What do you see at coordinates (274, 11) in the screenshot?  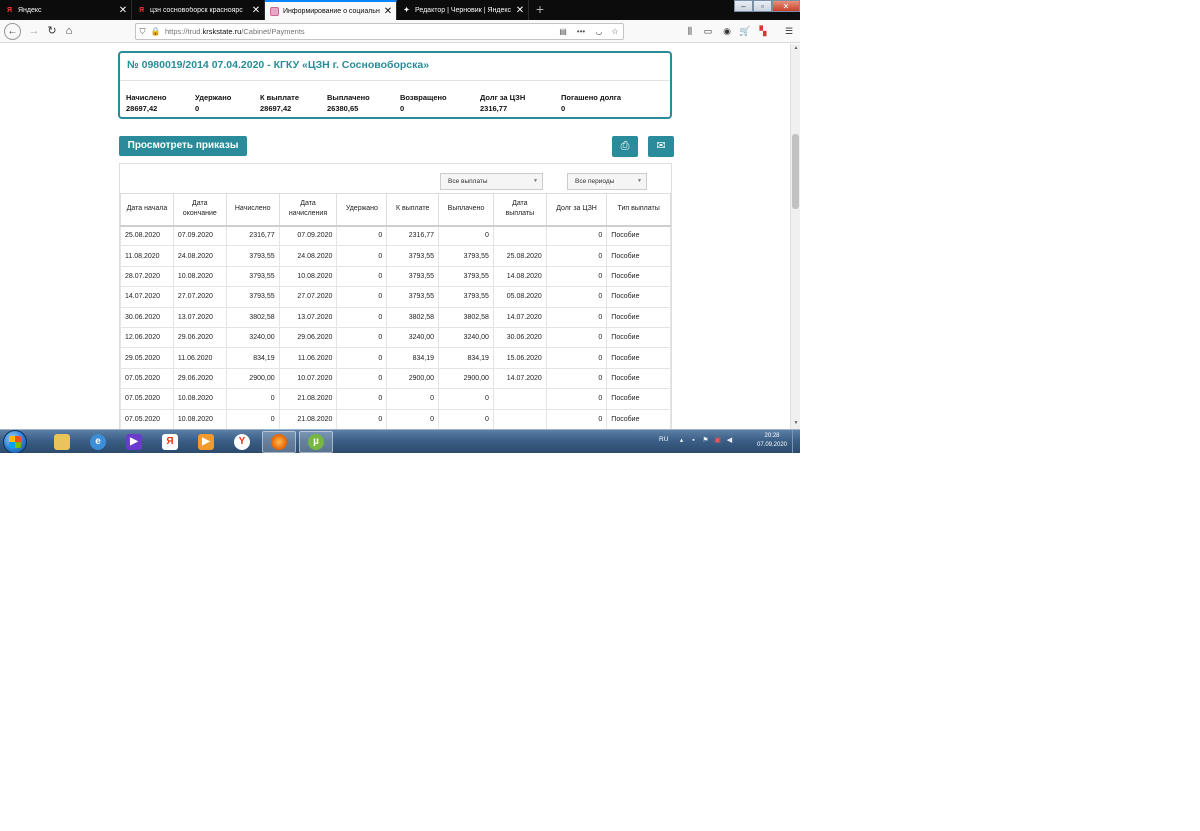 I see `page-icon` at bounding box center [274, 11].